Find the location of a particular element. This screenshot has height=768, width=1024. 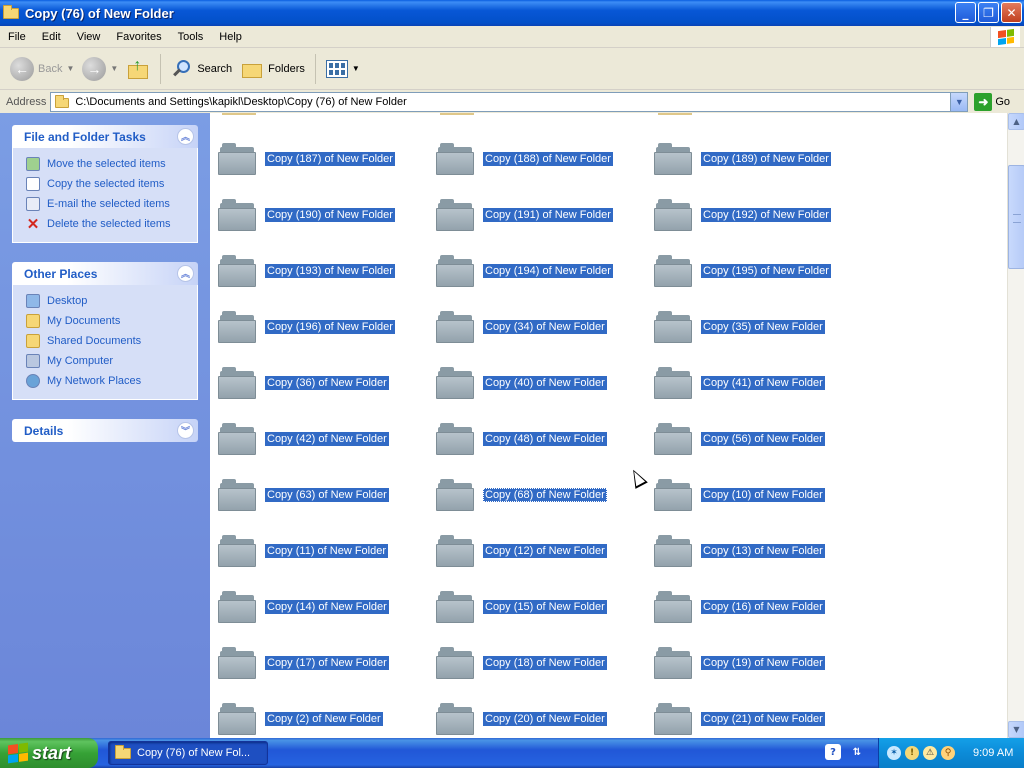

views-button: ▼ is located at coordinates (343, 69).